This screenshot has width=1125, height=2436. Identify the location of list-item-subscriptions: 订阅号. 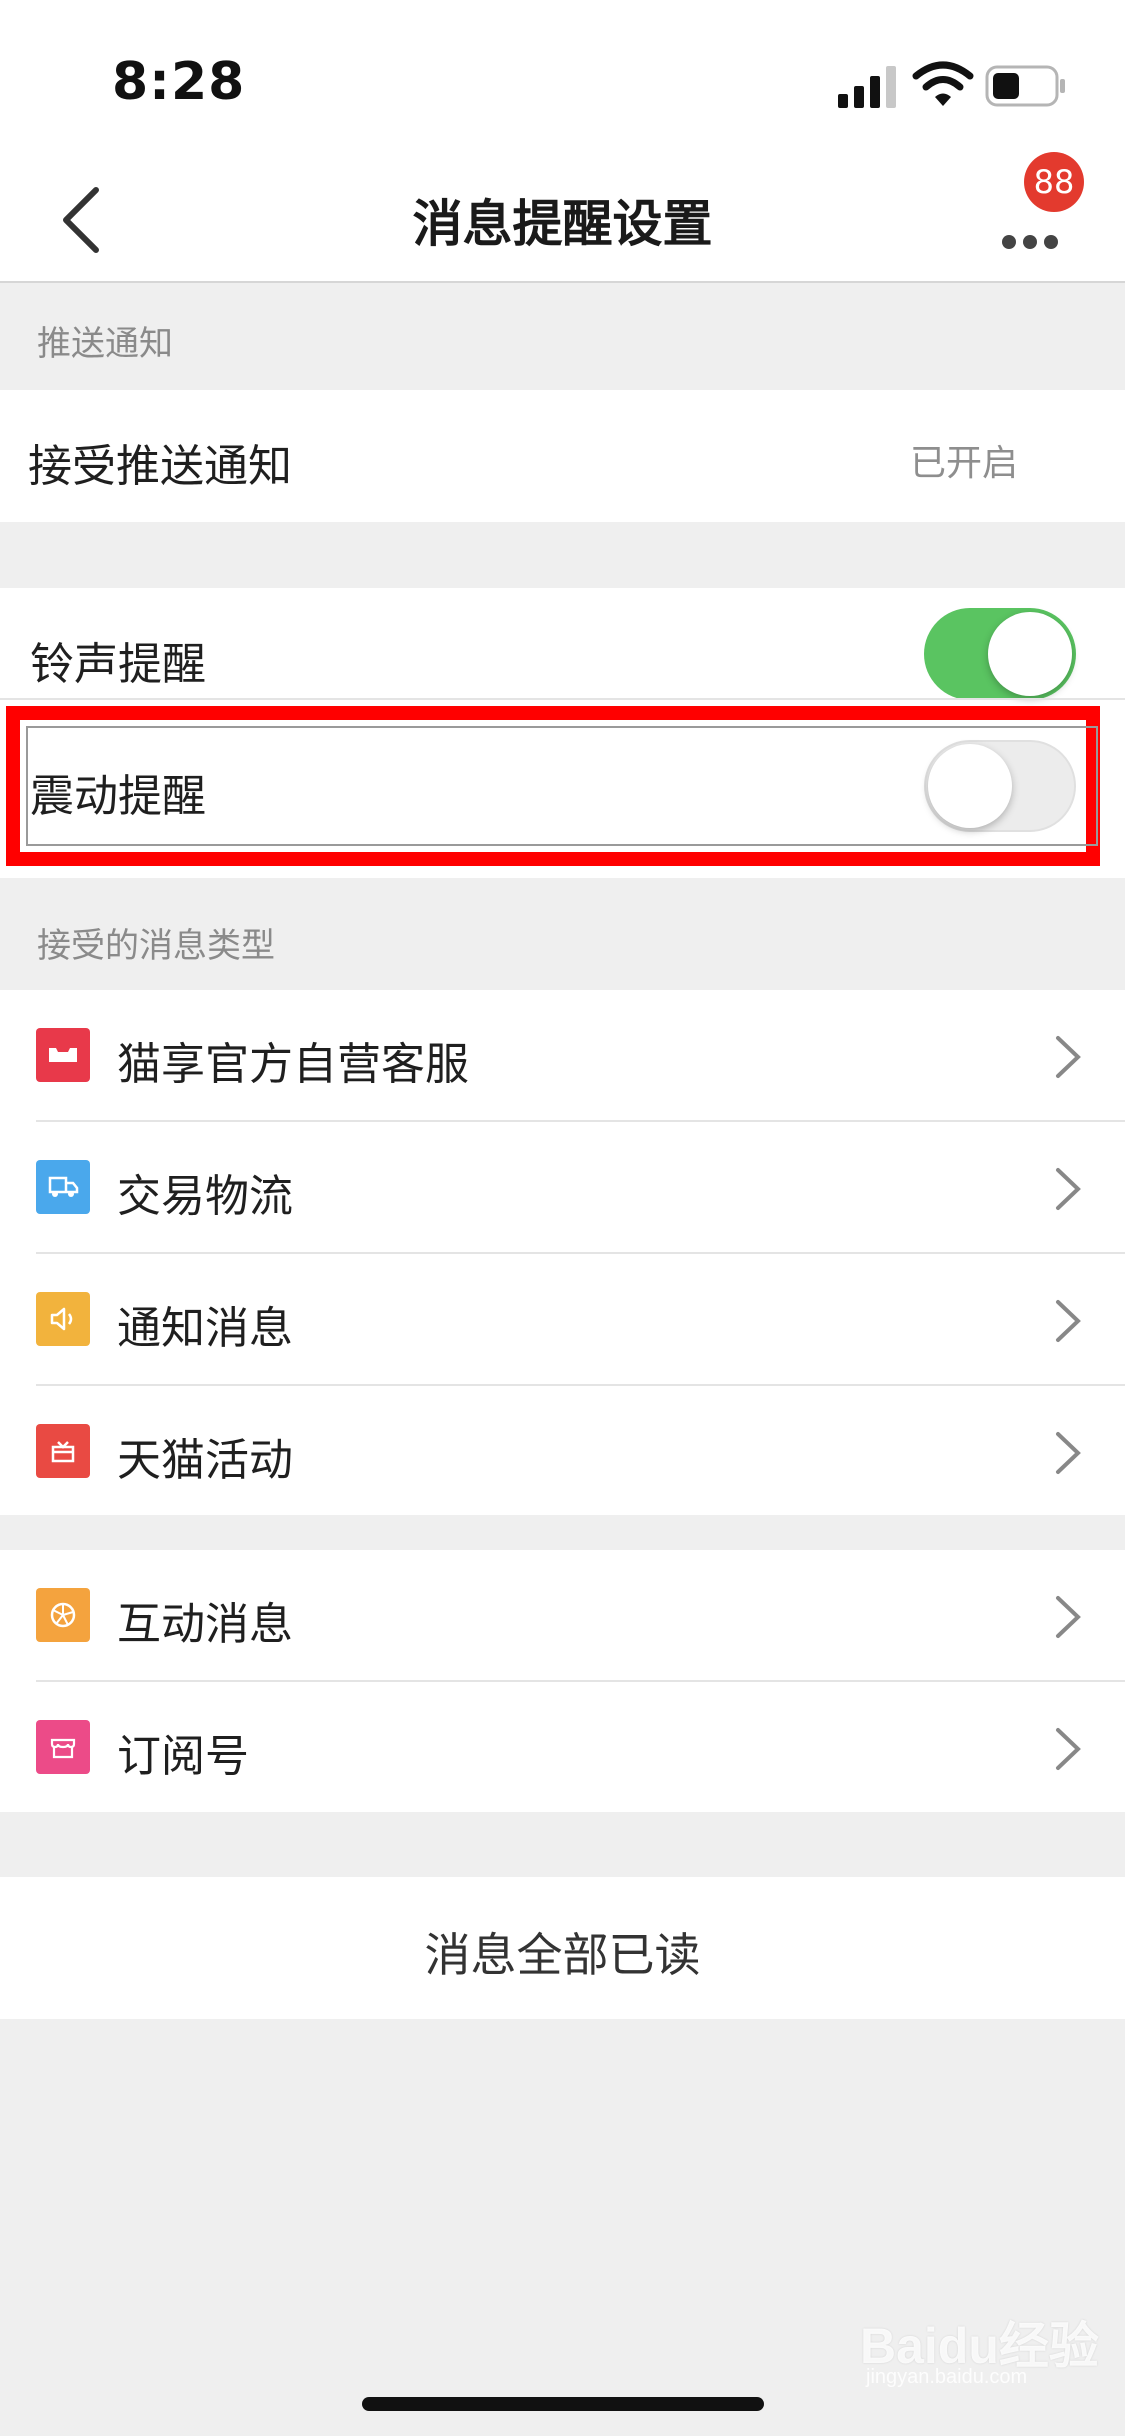
(562, 1747).